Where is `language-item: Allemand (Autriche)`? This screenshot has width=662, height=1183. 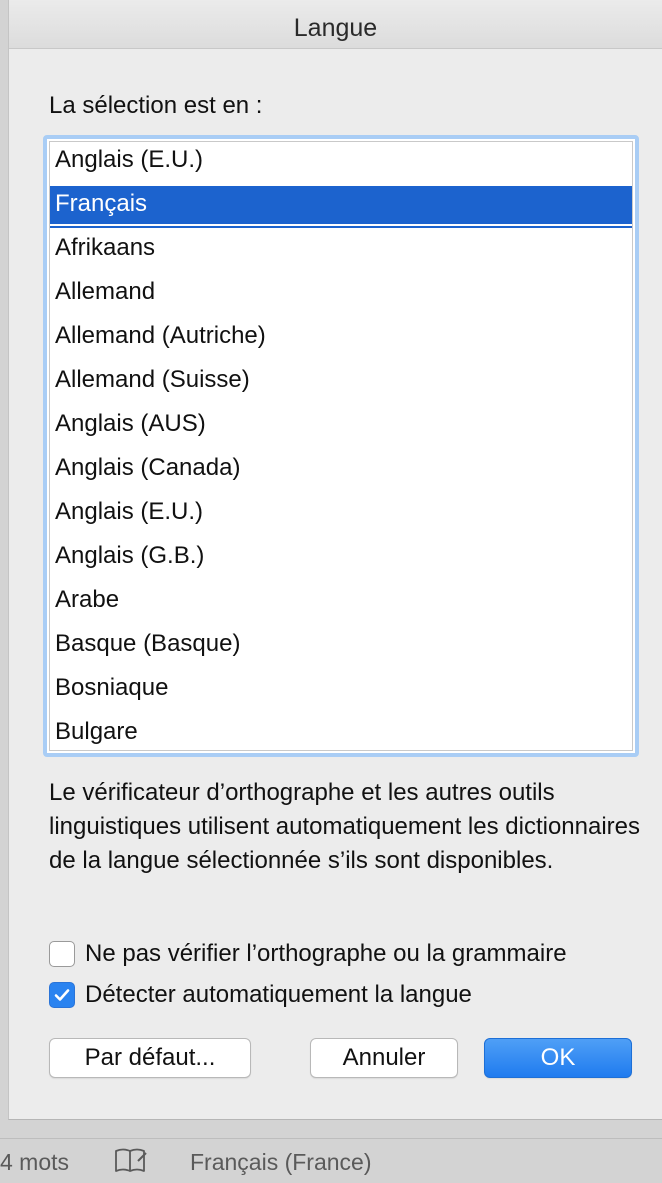
language-item: Allemand (Autriche) is located at coordinates (341, 340).